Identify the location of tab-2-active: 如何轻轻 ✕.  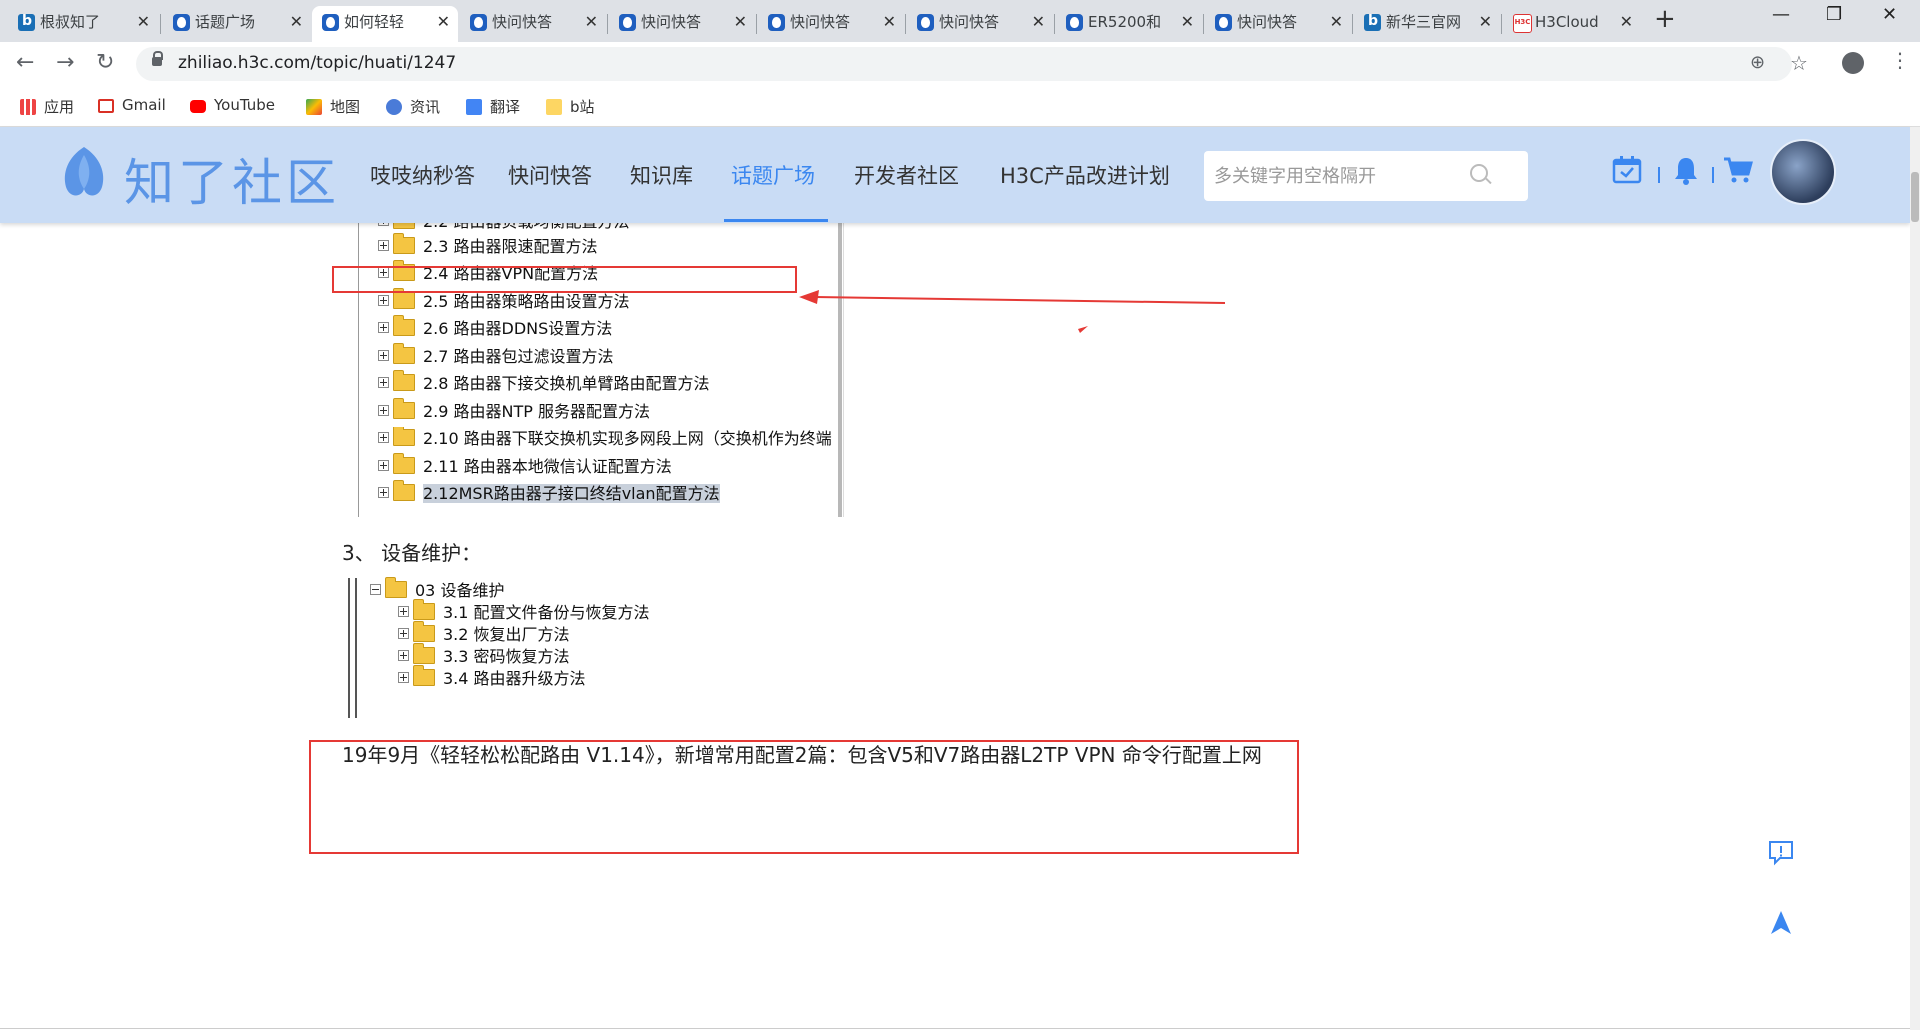
(385, 24).